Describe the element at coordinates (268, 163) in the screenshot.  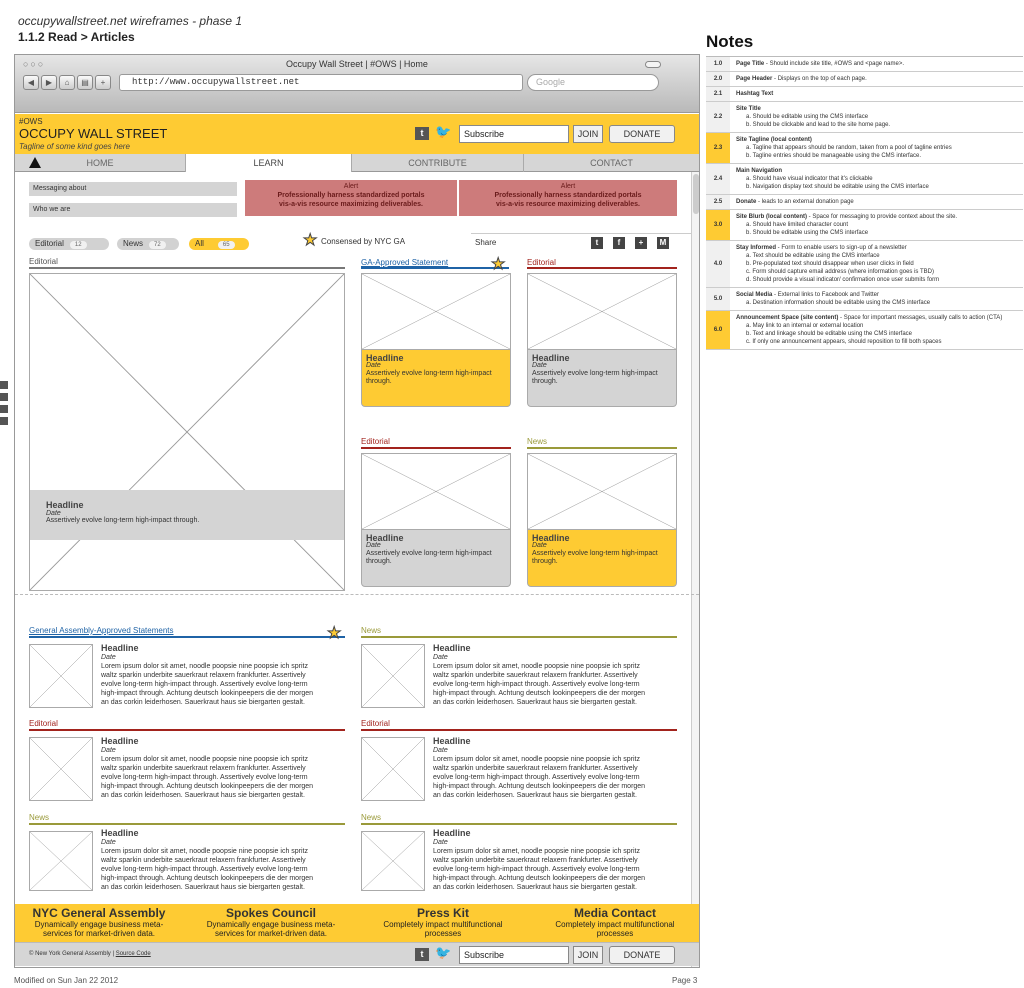
I see `nav-learn: LEARN` at that location.